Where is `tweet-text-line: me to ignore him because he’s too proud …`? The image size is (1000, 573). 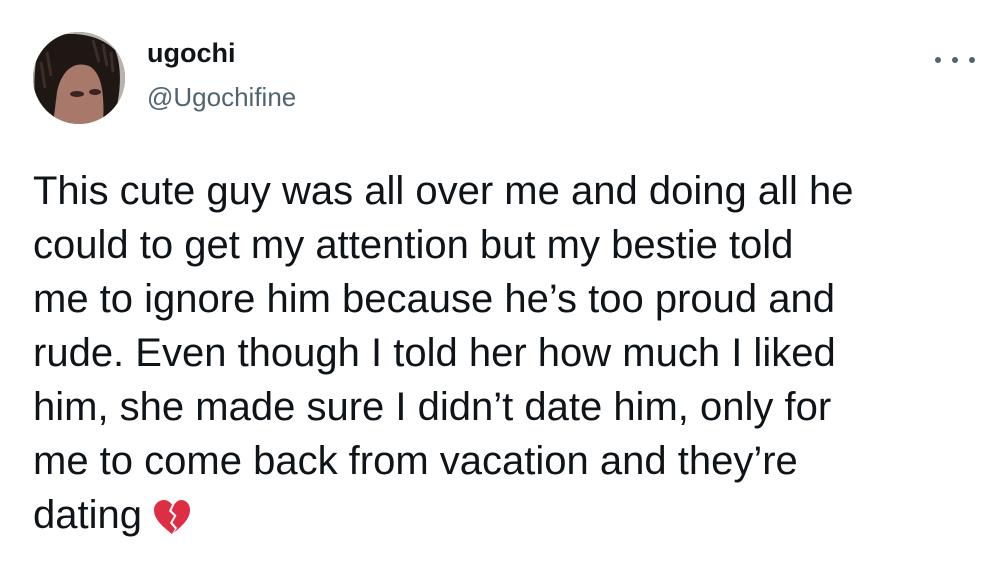 tweet-text-line: me to ignore him because he’s too proud … is located at coordinates (434, 299).